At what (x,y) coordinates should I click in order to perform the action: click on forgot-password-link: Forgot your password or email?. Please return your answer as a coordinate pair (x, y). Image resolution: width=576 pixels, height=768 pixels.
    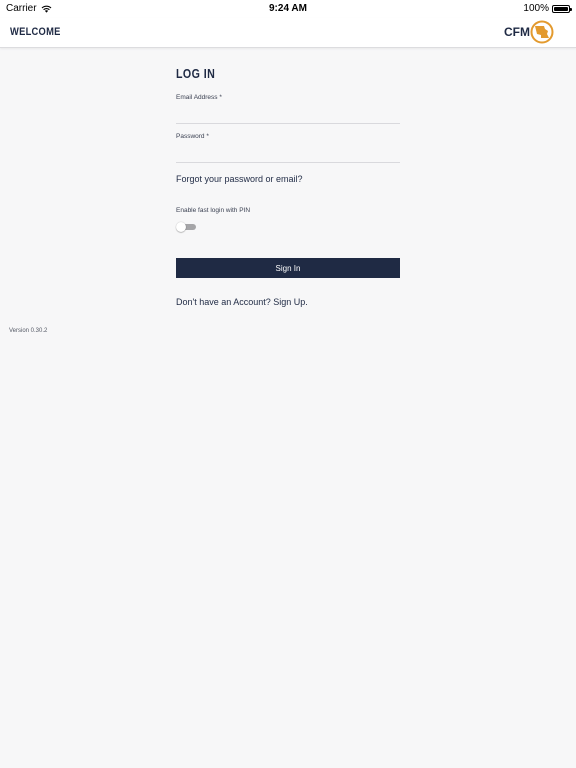
    Looking at the image, I should click on (239, 179).